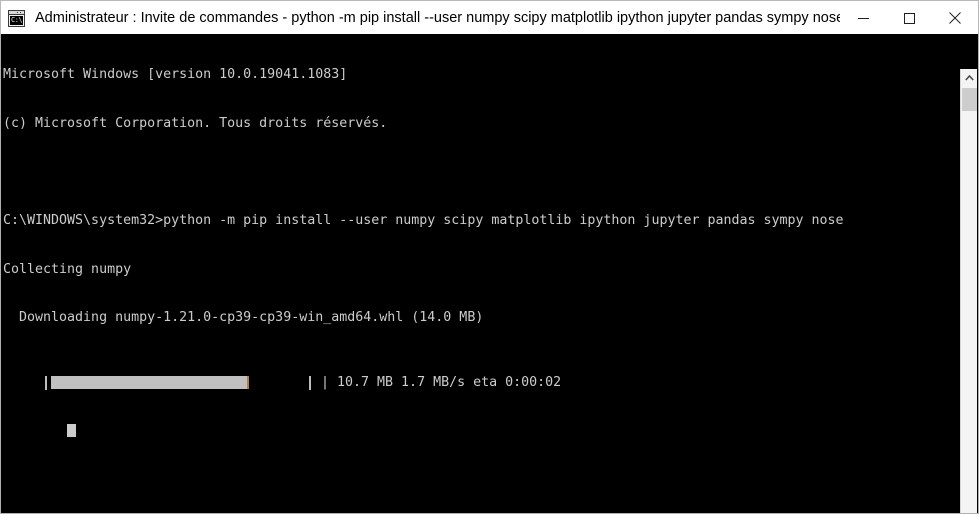  I want to click on scrollbar-track, so click(969, 299).